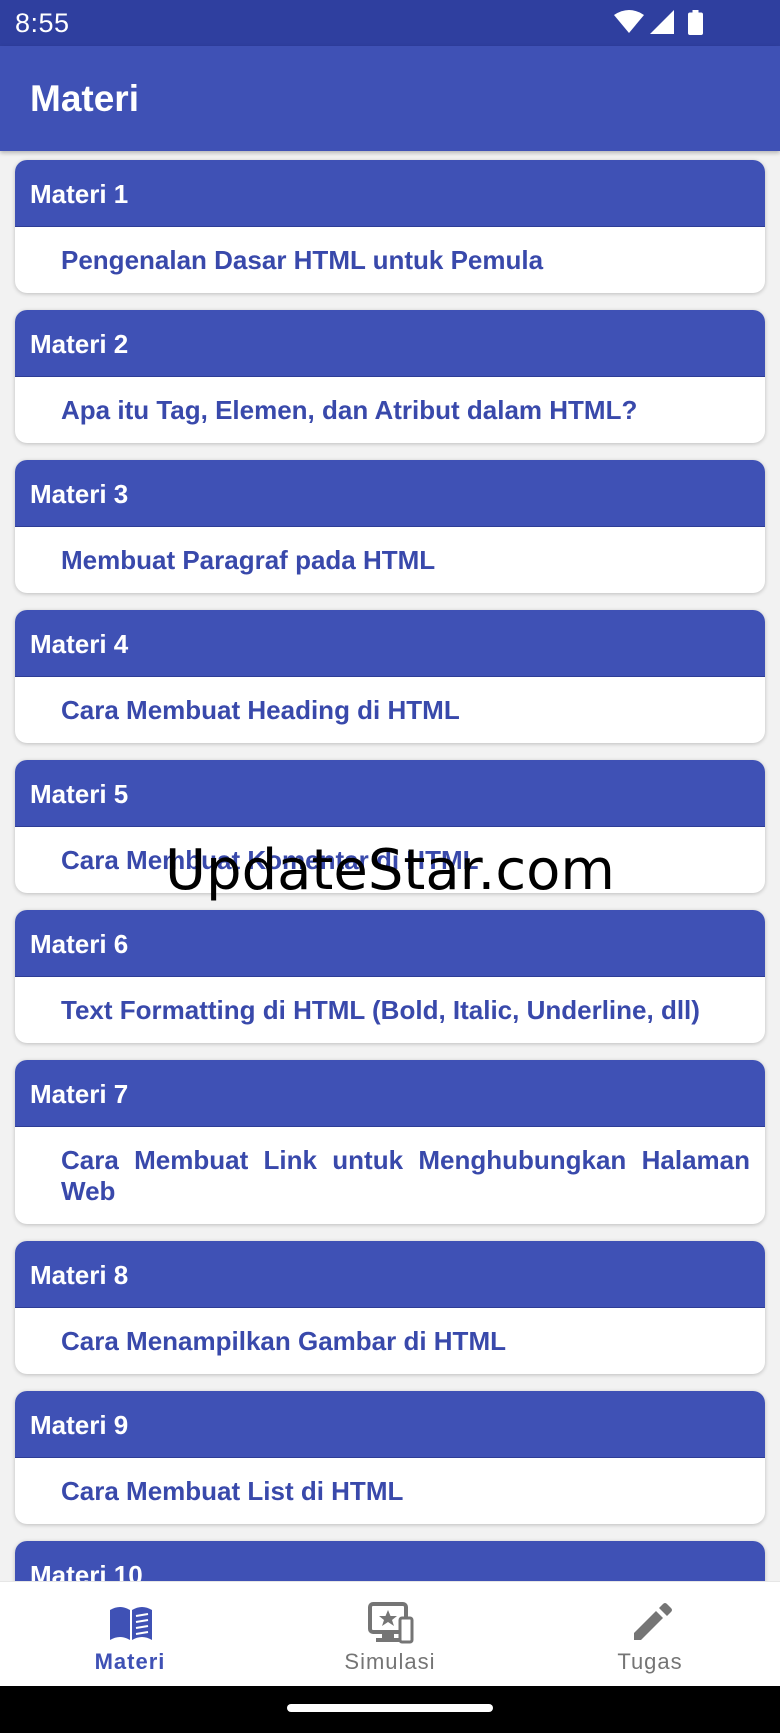 This screenshot has width=780, height=1733. What do you see at coordinates (390, 943) in the screenshot?
I see `card-header: Materi 6` at bounding box center [390, 943].